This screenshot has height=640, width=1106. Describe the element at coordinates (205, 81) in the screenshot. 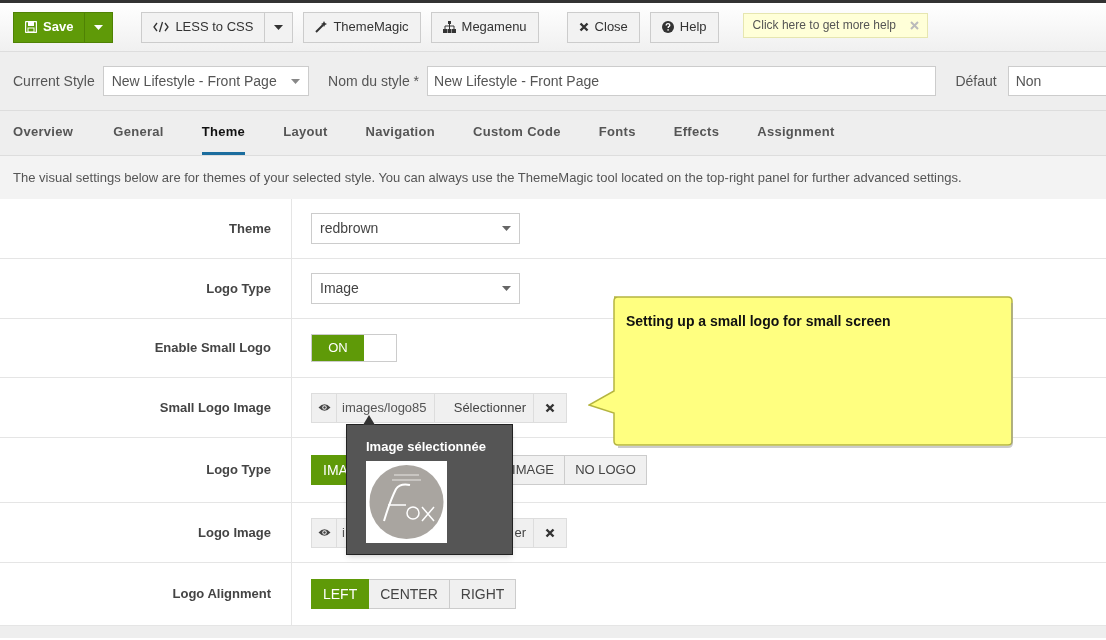

I see `style-select: New Lifestyle - Front Page` at that location.